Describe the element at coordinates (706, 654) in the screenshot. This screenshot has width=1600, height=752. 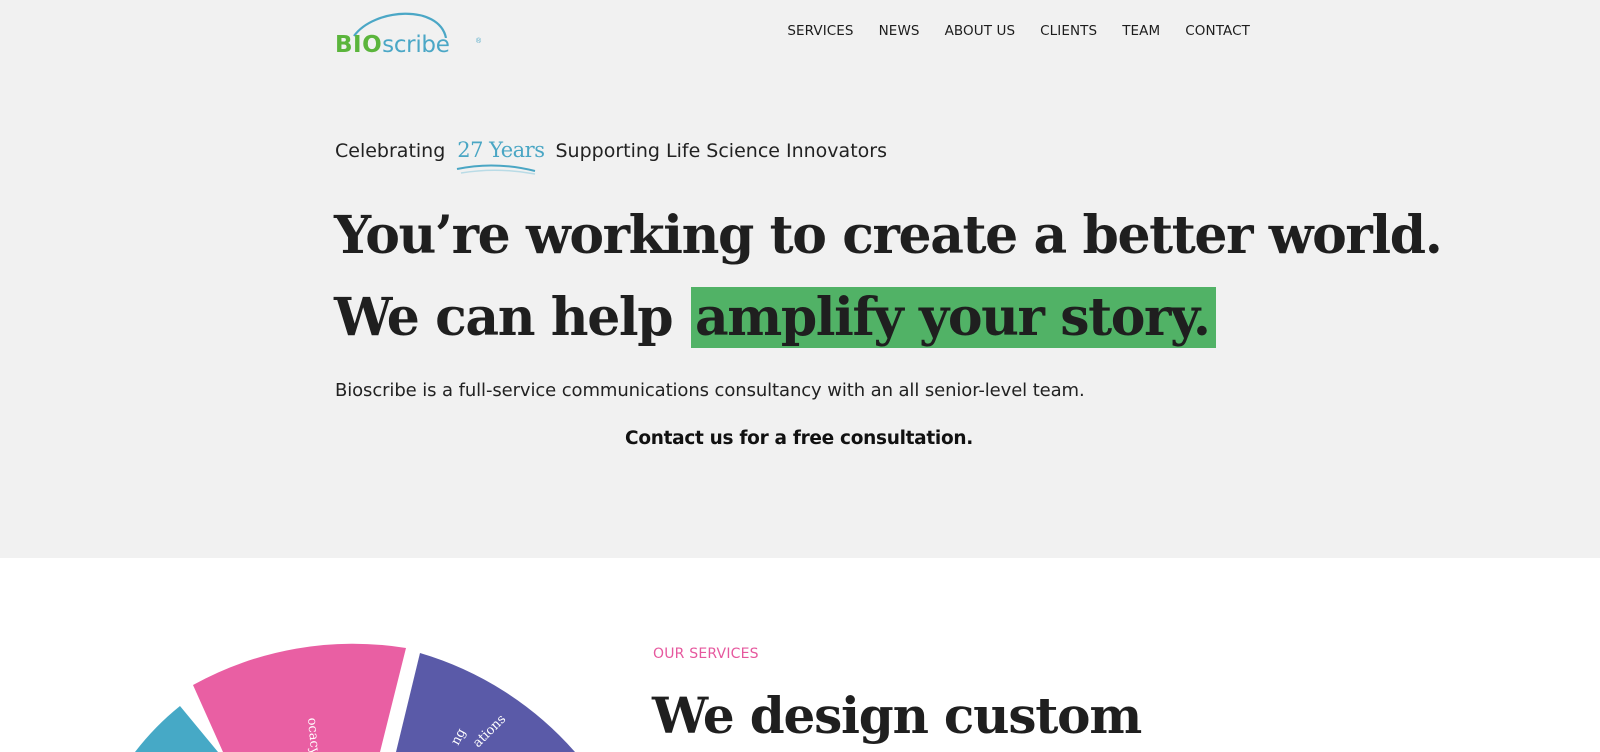
I see `services-eyebrow: OUR SERVICES` at that location.